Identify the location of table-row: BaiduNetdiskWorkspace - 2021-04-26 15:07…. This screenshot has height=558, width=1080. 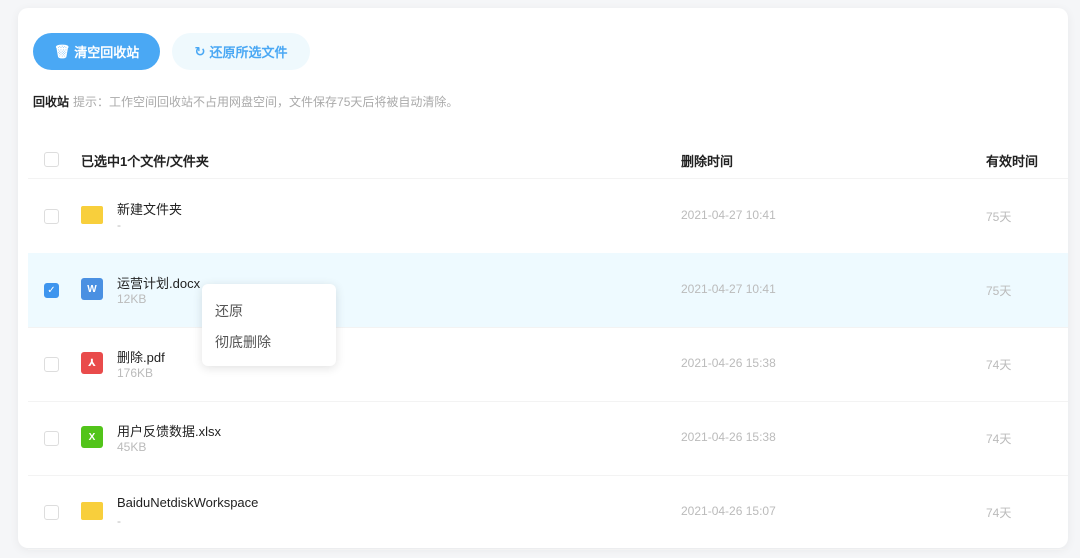
(548, 512).